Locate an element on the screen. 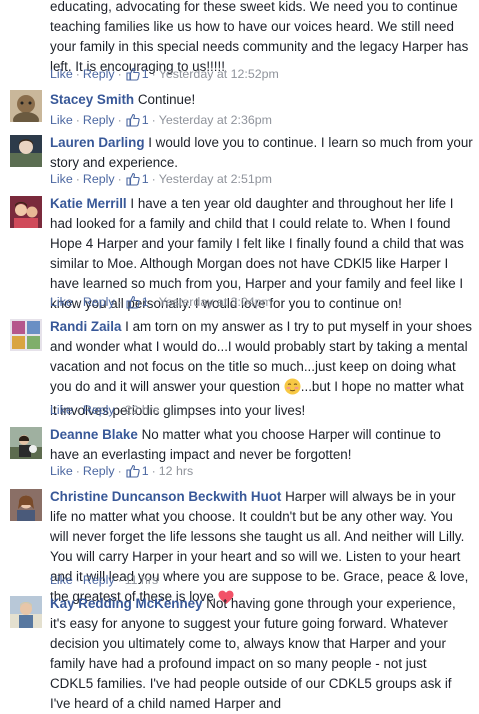 This screenshot has width=479, height=714. comment-actions: Like · Reply · 1 · Yesterday at 12:52pm is located at coordinates (164, 74).